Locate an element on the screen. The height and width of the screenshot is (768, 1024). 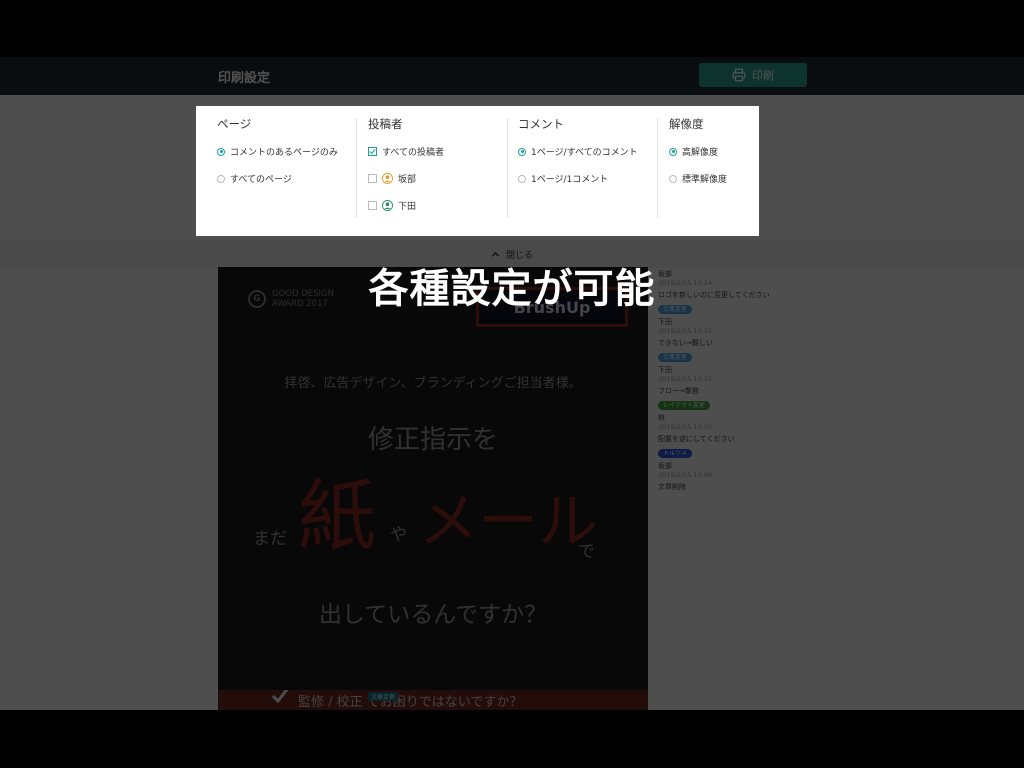
print-button-label: 印刷 is located at coordinates (763, 75).